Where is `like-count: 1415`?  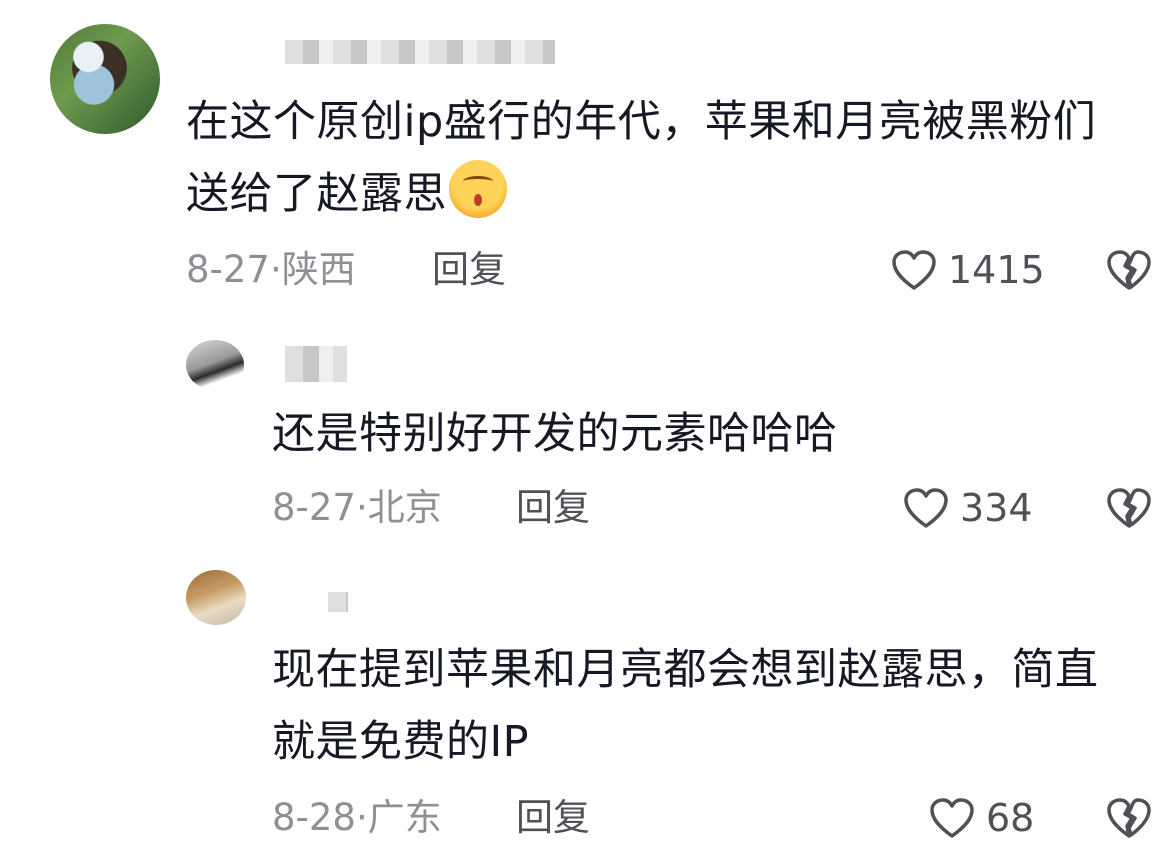 like-count: 1415 is located at coordinates (996, 270).